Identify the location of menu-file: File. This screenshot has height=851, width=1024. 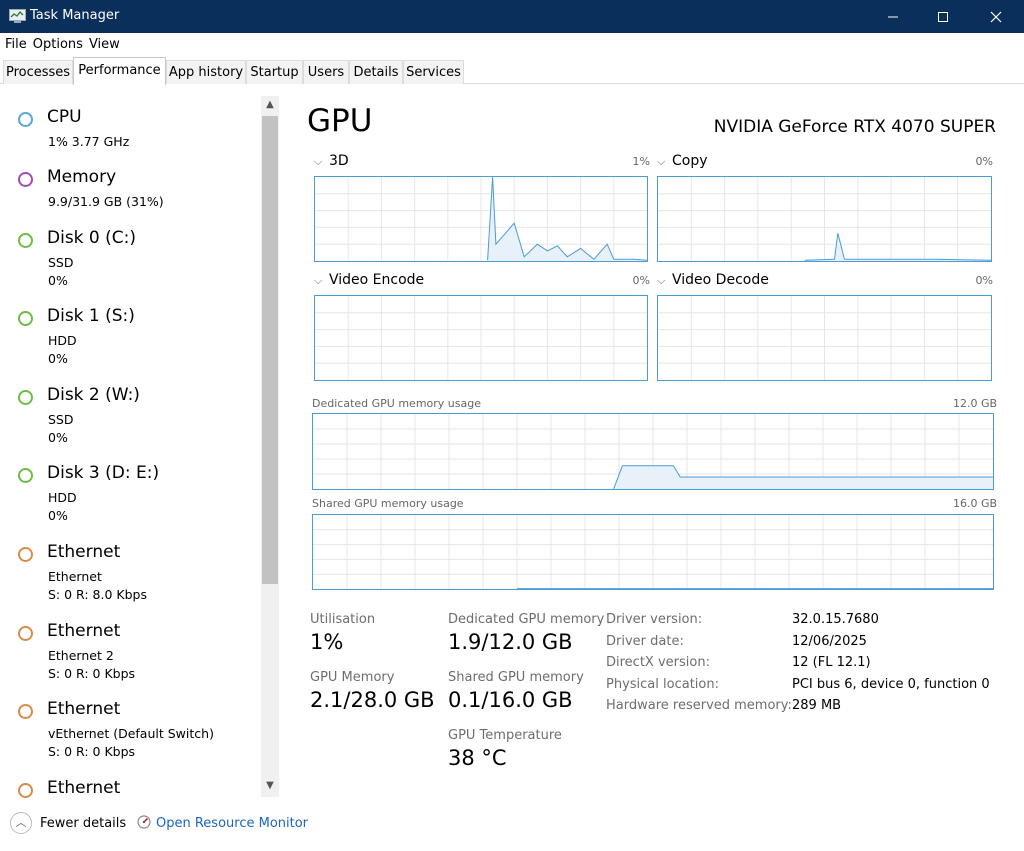
(16, 44).